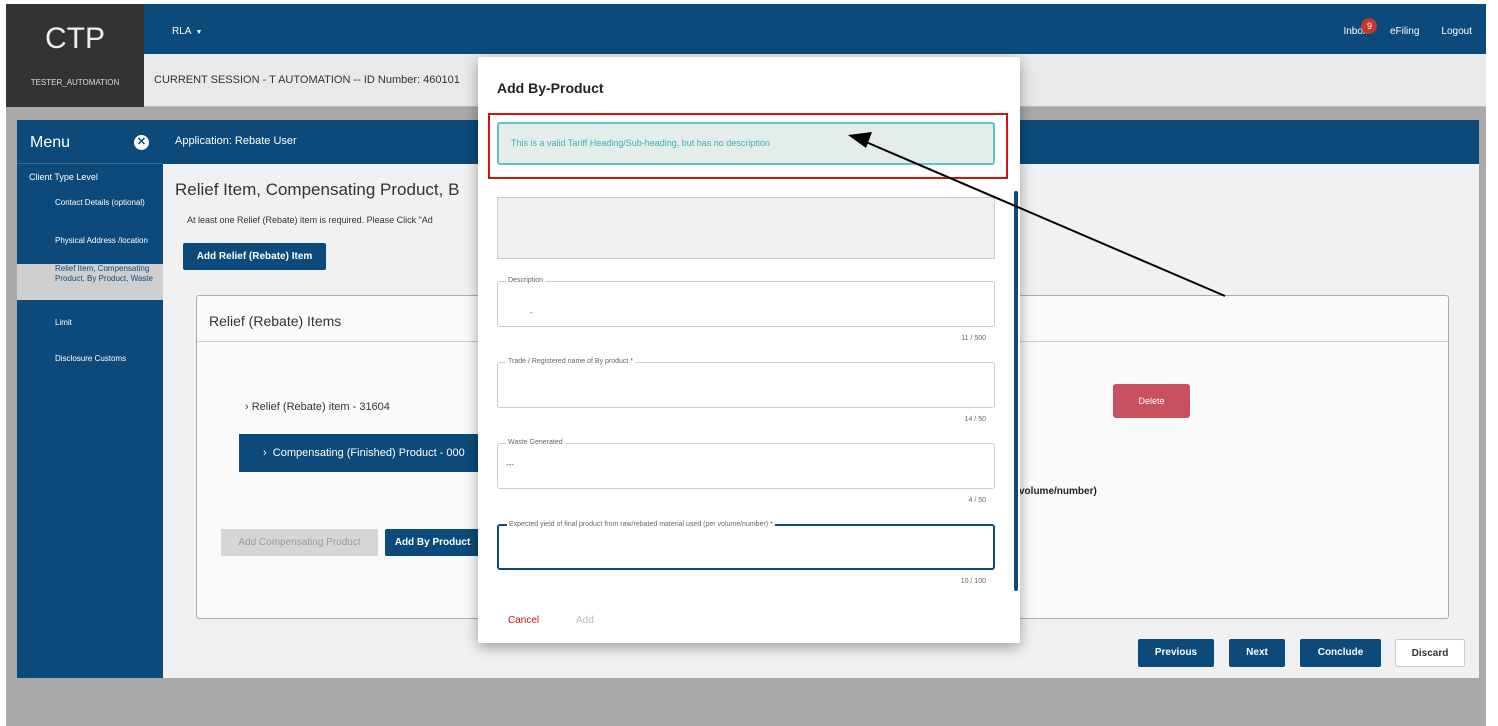 The width and height of the screenshot is (1498, 726). Describe the element at coordinates (1045, 219) in the screenshot. I see `arrow-line` at that location.